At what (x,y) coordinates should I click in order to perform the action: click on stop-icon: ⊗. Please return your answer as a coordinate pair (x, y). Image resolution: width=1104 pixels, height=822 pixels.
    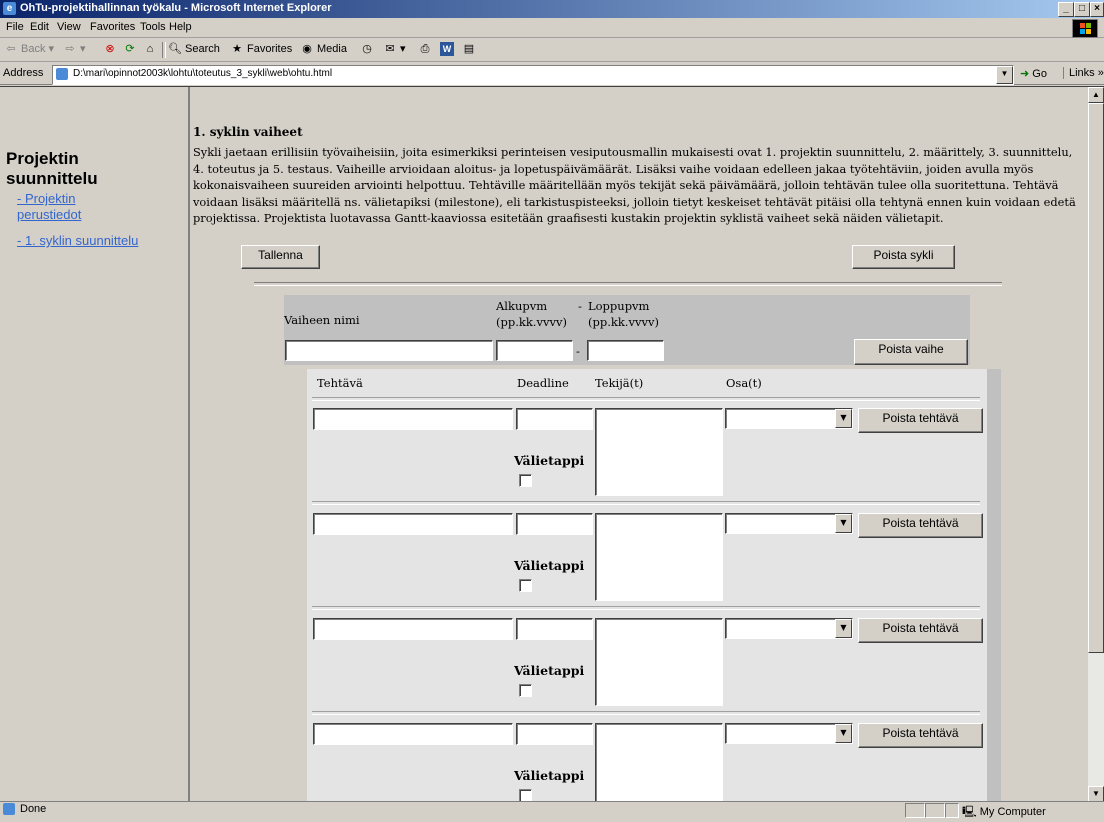
    Looking at the image, I should click on (110, 49).